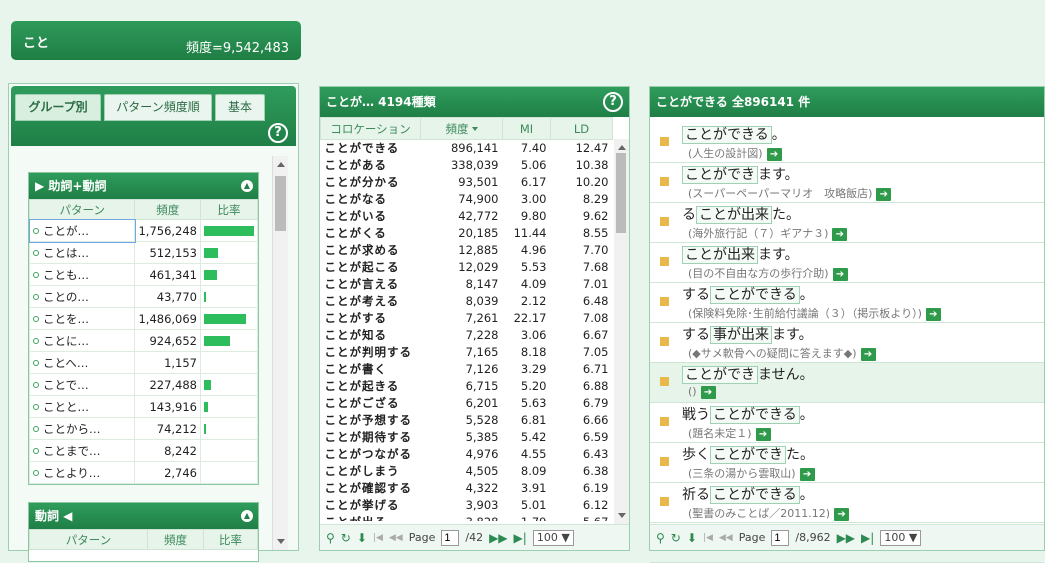 The image size is (1045, 563). What do you see at coordinates (371, 284) in the screenshot?
I see `collocation-cell: ことが言える` at bounding box center [371, 284].